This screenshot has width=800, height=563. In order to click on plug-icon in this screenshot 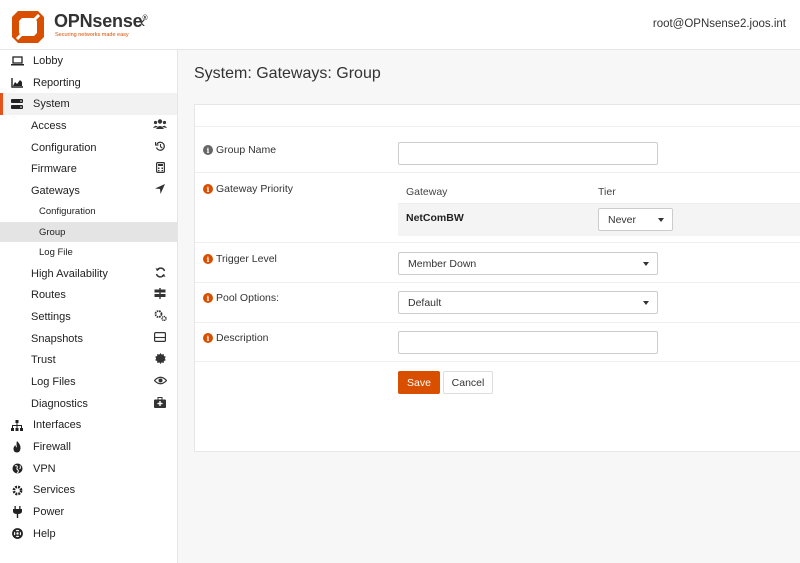, I will do `click(17, 512)`.